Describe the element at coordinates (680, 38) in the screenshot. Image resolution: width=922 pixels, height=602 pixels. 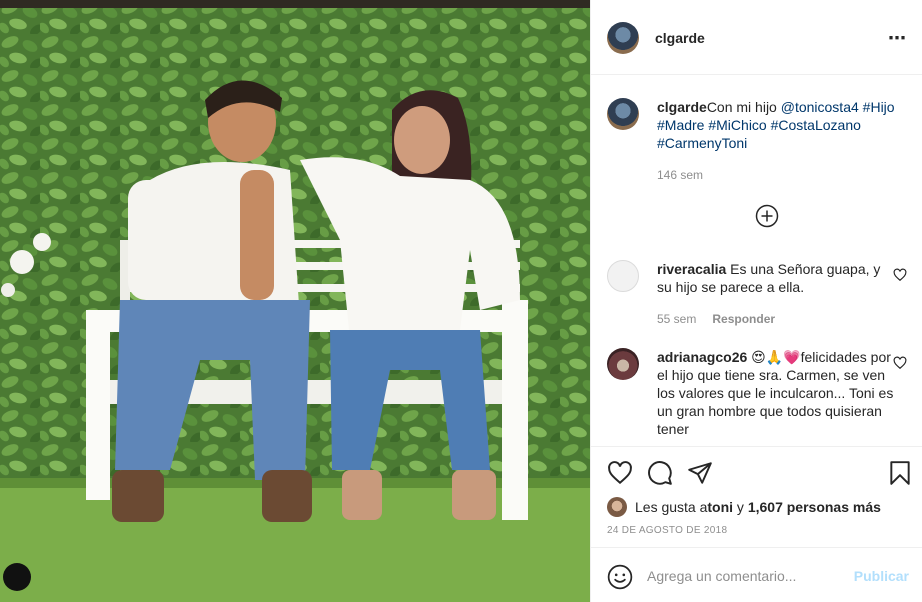
I see `author-username: clgarde` at that location.